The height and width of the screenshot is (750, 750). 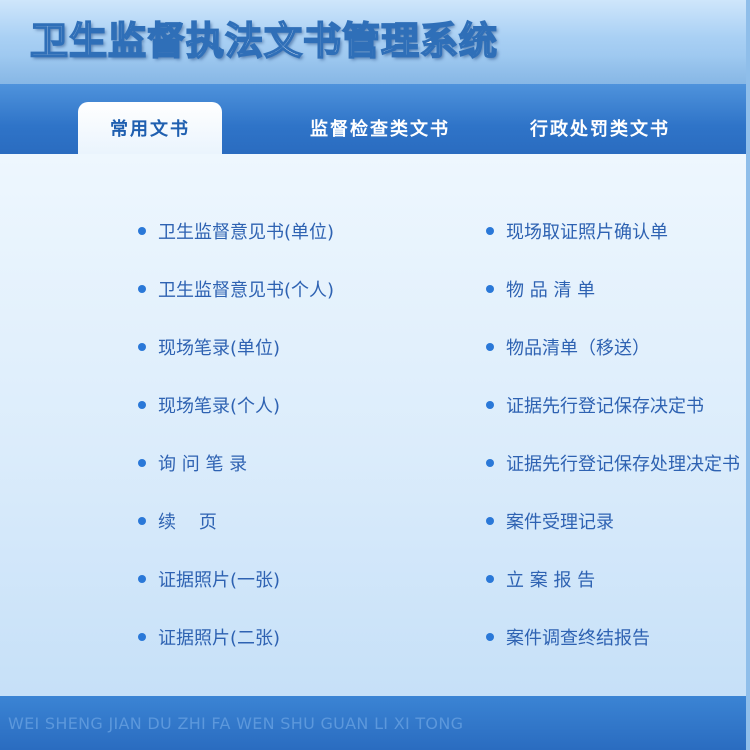 I want to click on doc-link: 物品清单（移送）, so click(x=613, y=347).